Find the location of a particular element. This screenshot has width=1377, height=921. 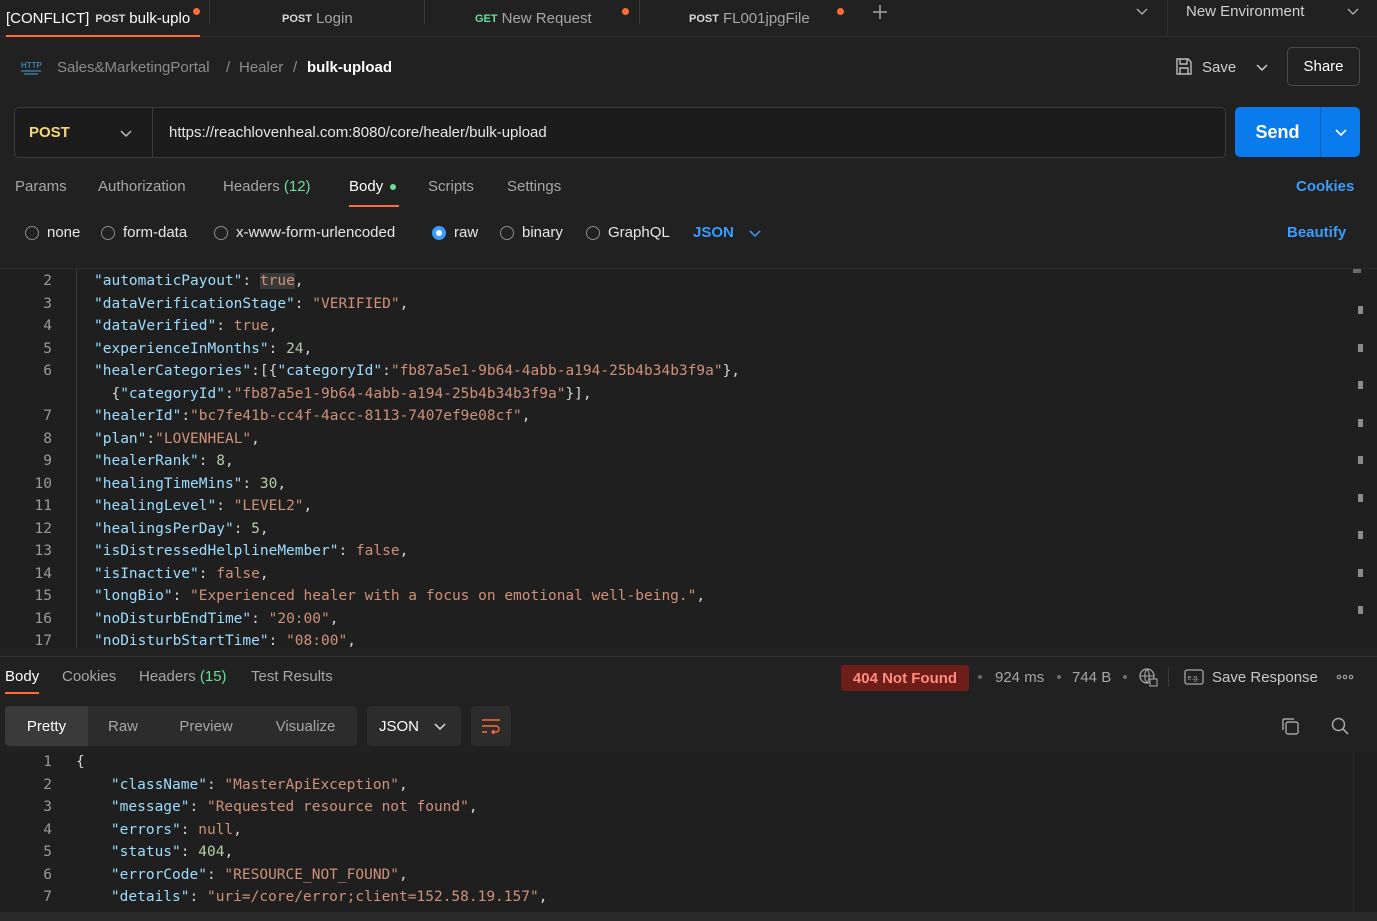

breadcrumb-collection: Sales&MarketingPortal is located at coordinates (133, 67).